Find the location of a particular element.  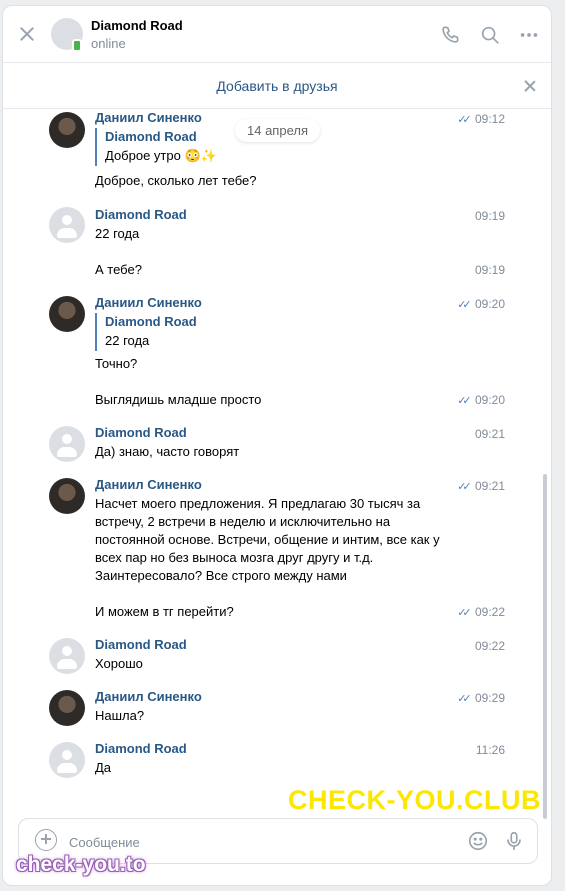

online-indicator-icon is located at coordinates (77, 45).